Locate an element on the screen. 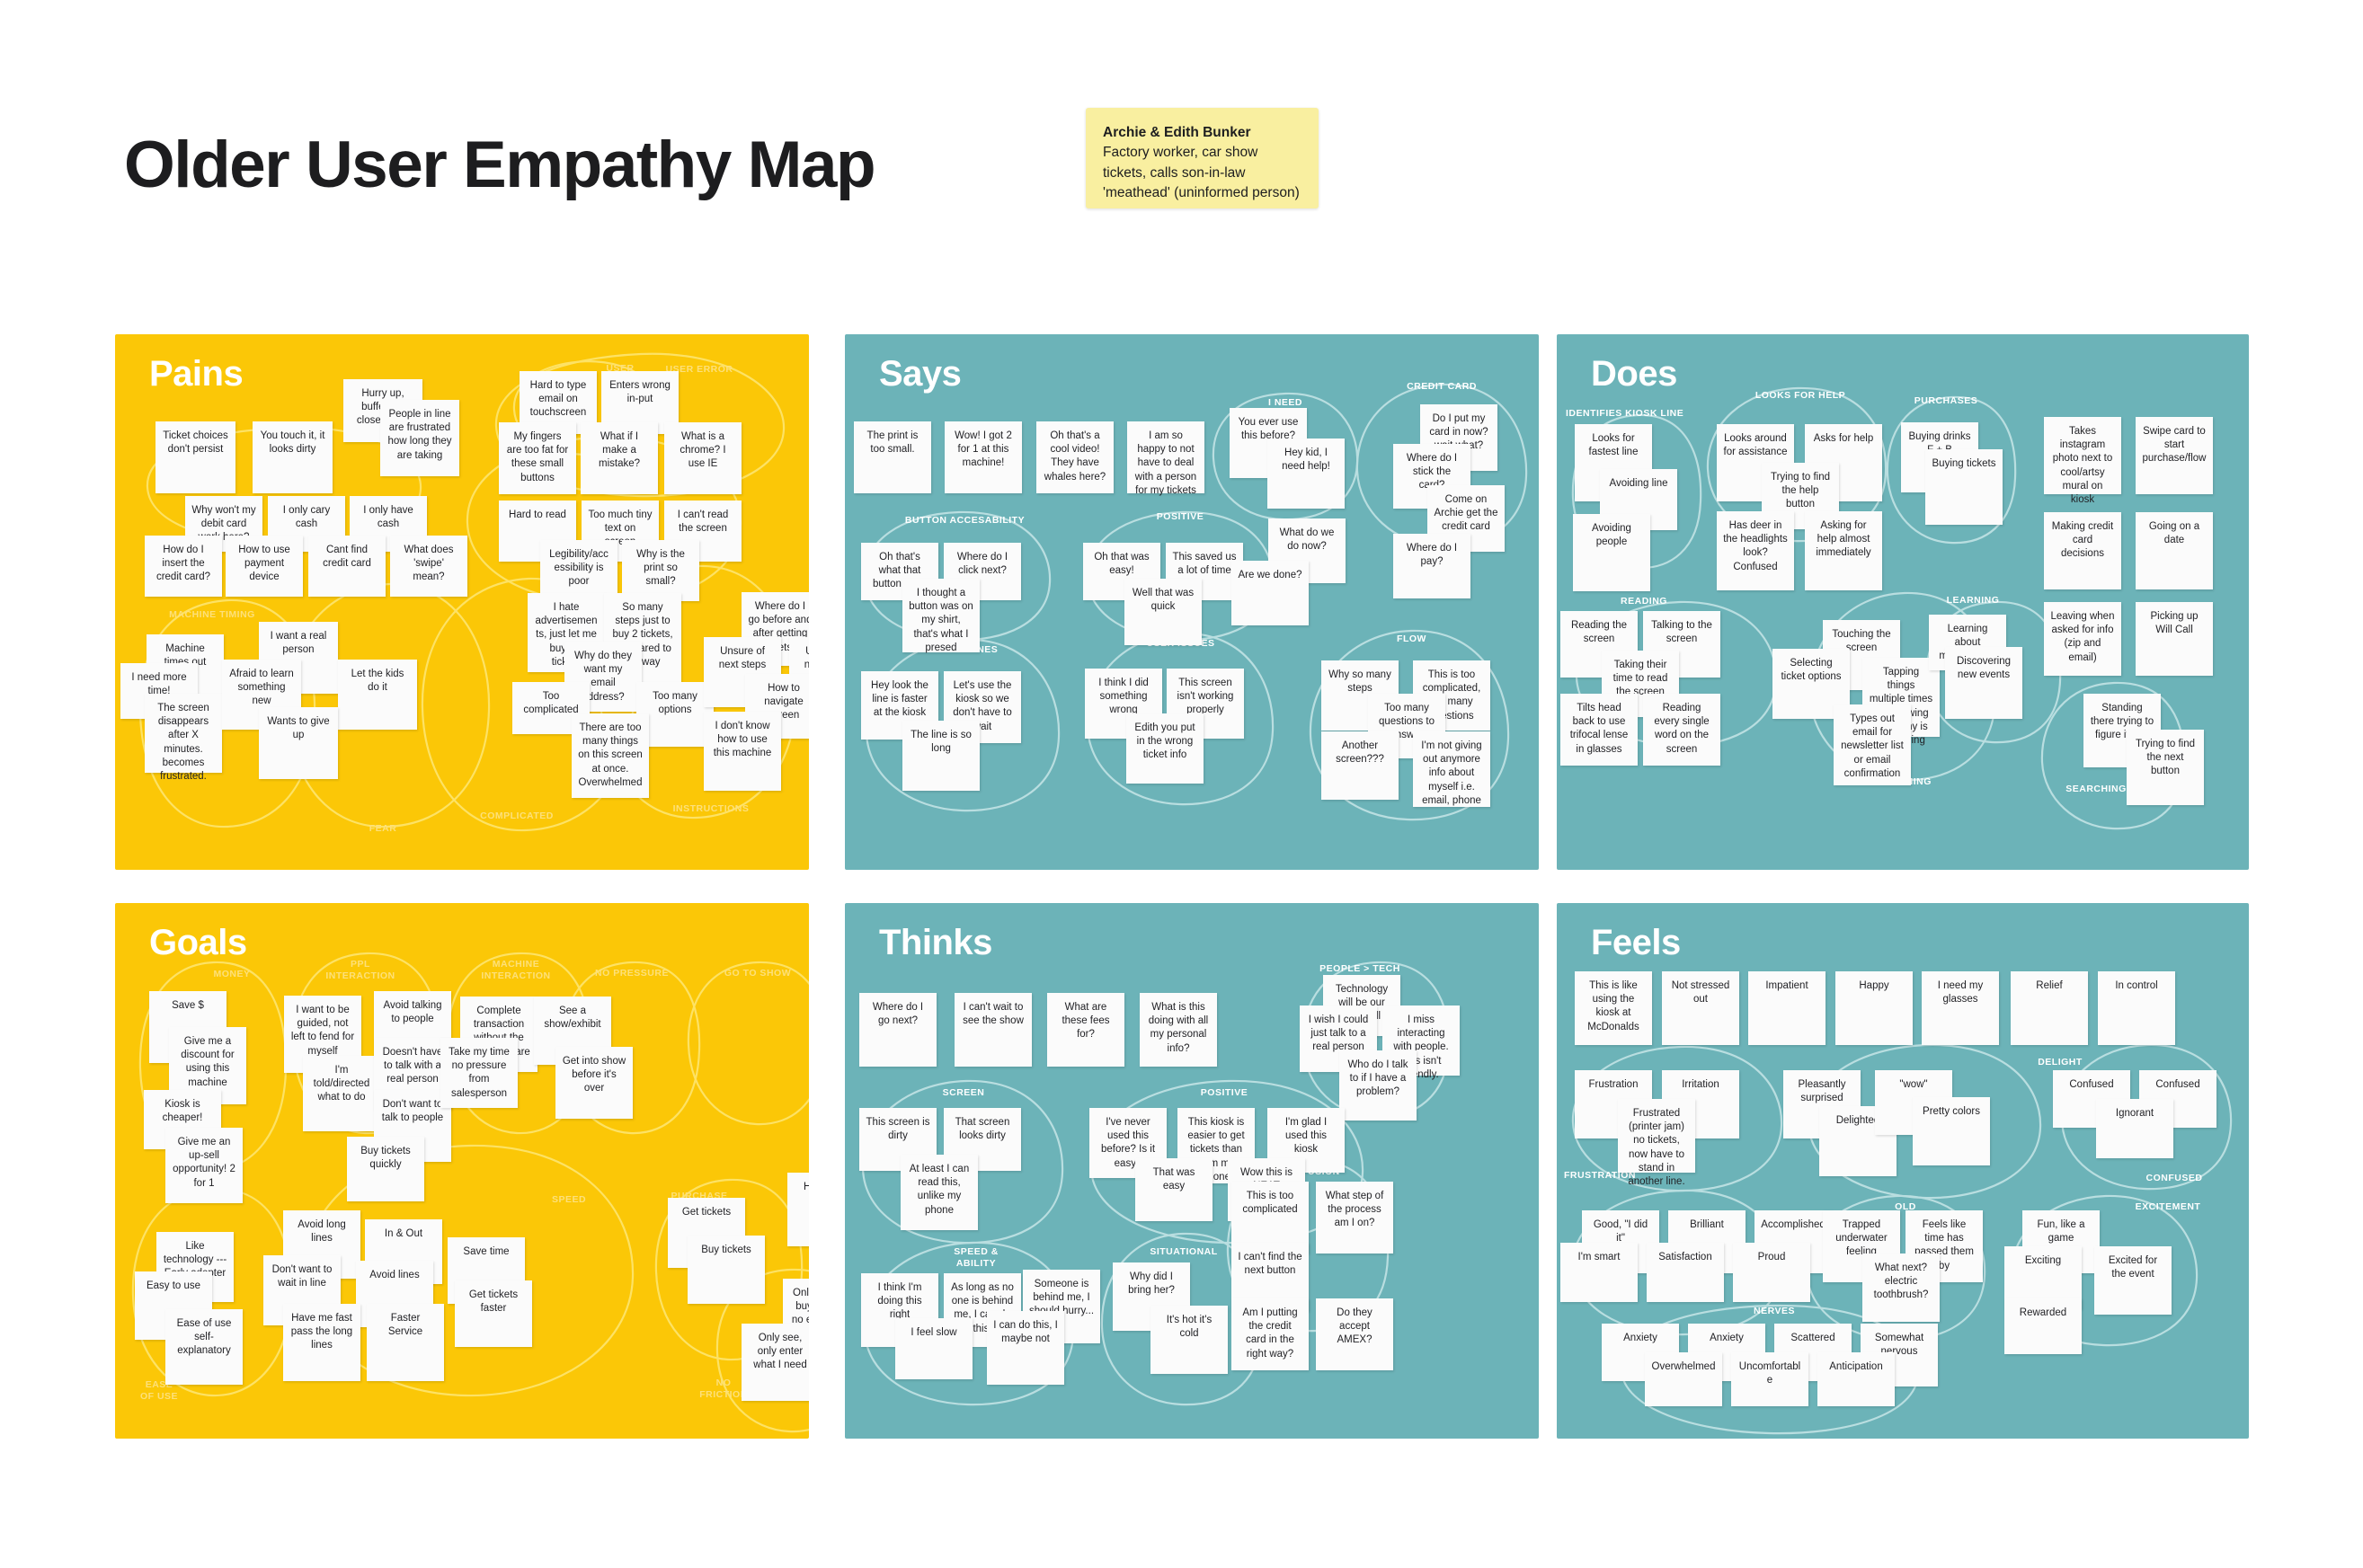  note: What step of the process am I on? is located at coordinates (1354, 1218).